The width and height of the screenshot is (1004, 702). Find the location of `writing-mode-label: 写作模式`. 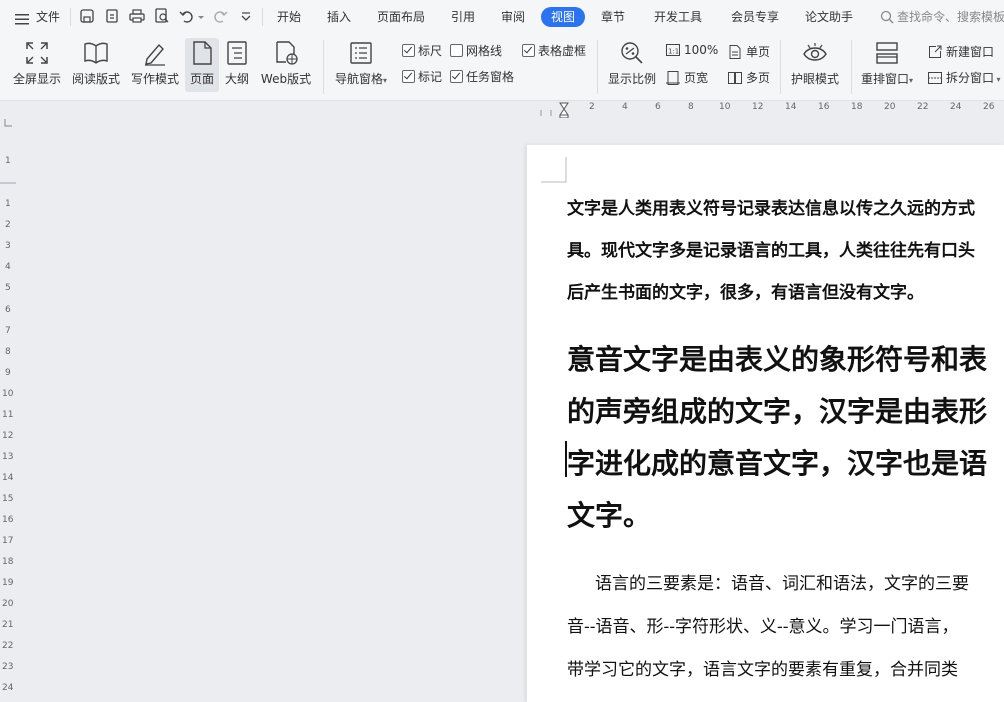

writing-mode-label: 写作模式 is located at coordinates (154, 79).